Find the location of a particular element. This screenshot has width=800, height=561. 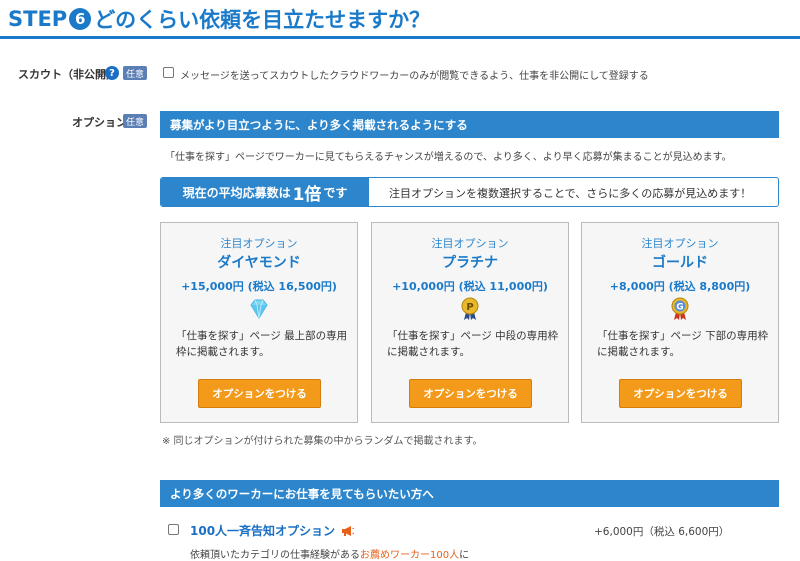

card-description: 「仕事を探す」ページ 下部の専用枠に掲載されます。 is located at coordinates (683, 344).